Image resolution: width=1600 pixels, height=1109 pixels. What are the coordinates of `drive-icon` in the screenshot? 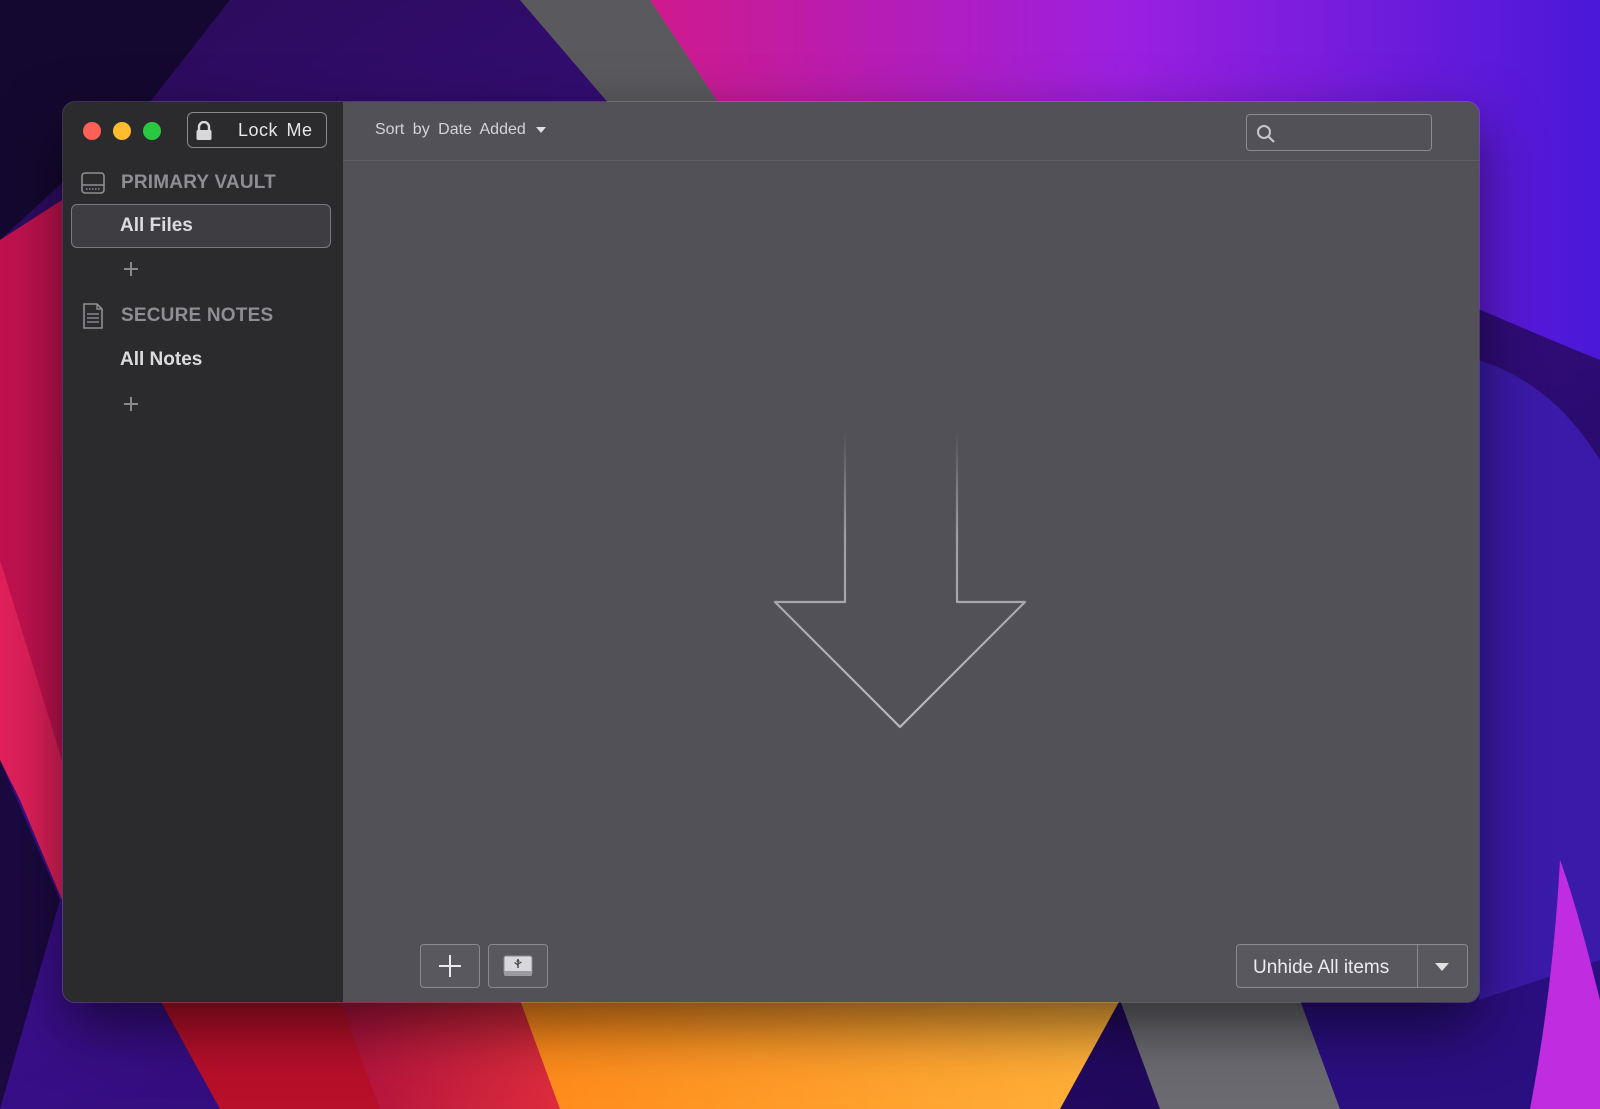 It's located at (93, 183).